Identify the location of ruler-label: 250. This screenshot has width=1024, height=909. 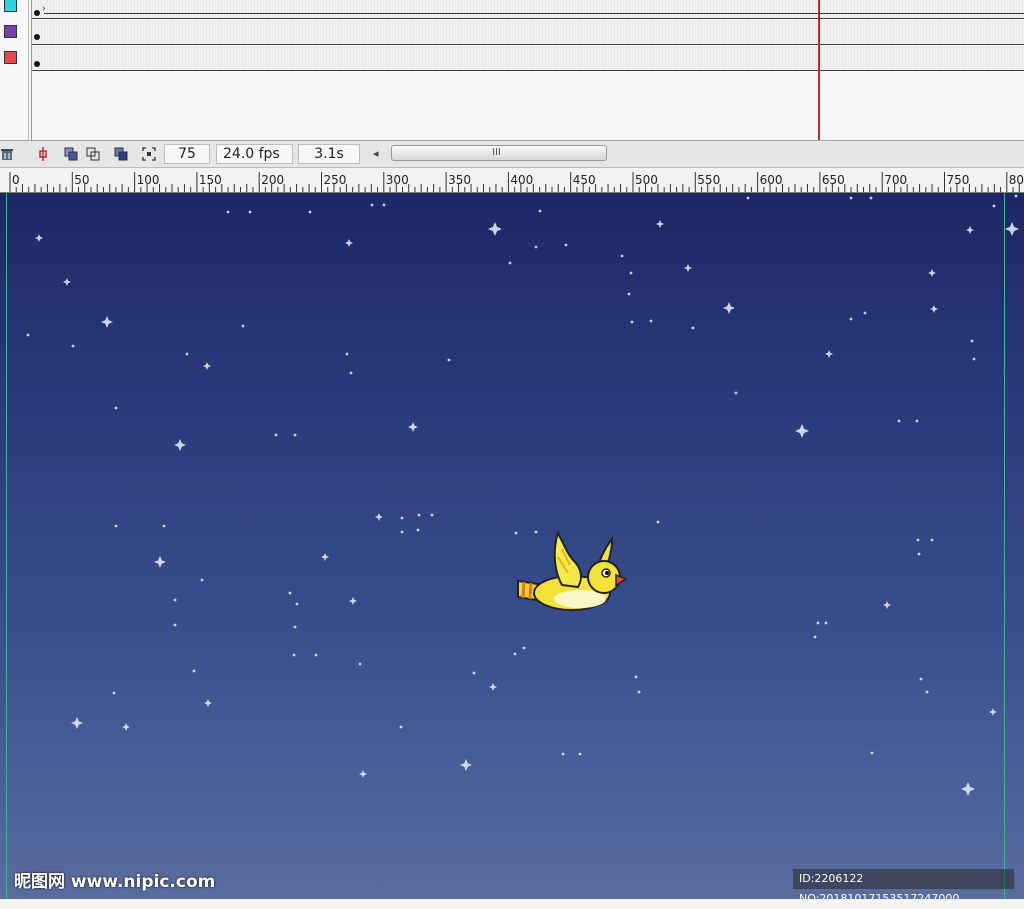
(335, 180).